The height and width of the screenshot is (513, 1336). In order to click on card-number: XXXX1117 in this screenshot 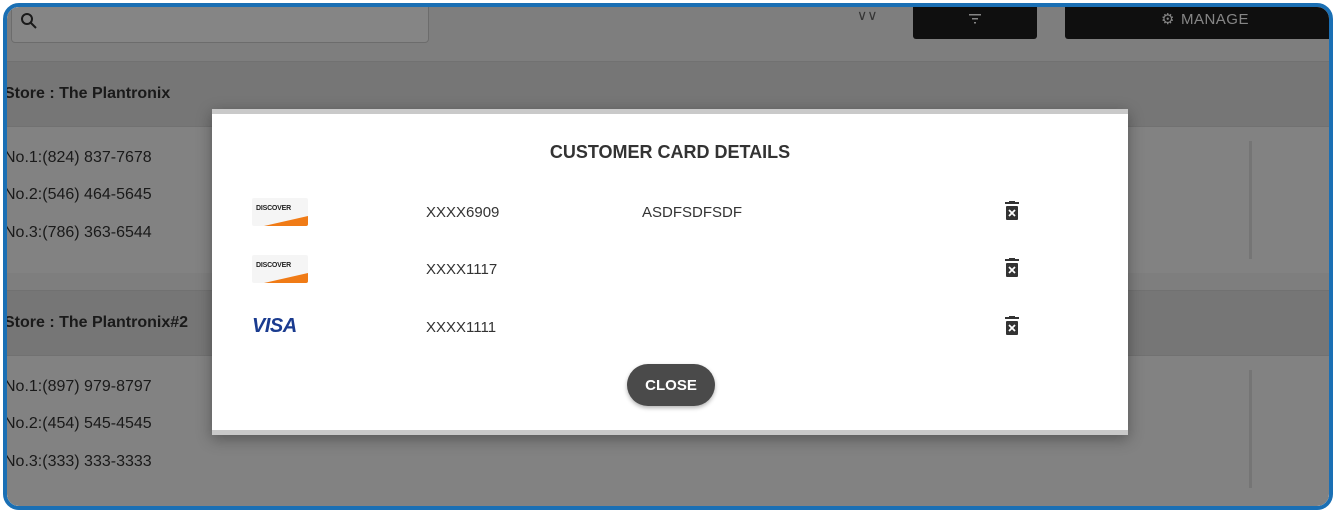, I will do `click(462, 269)`.